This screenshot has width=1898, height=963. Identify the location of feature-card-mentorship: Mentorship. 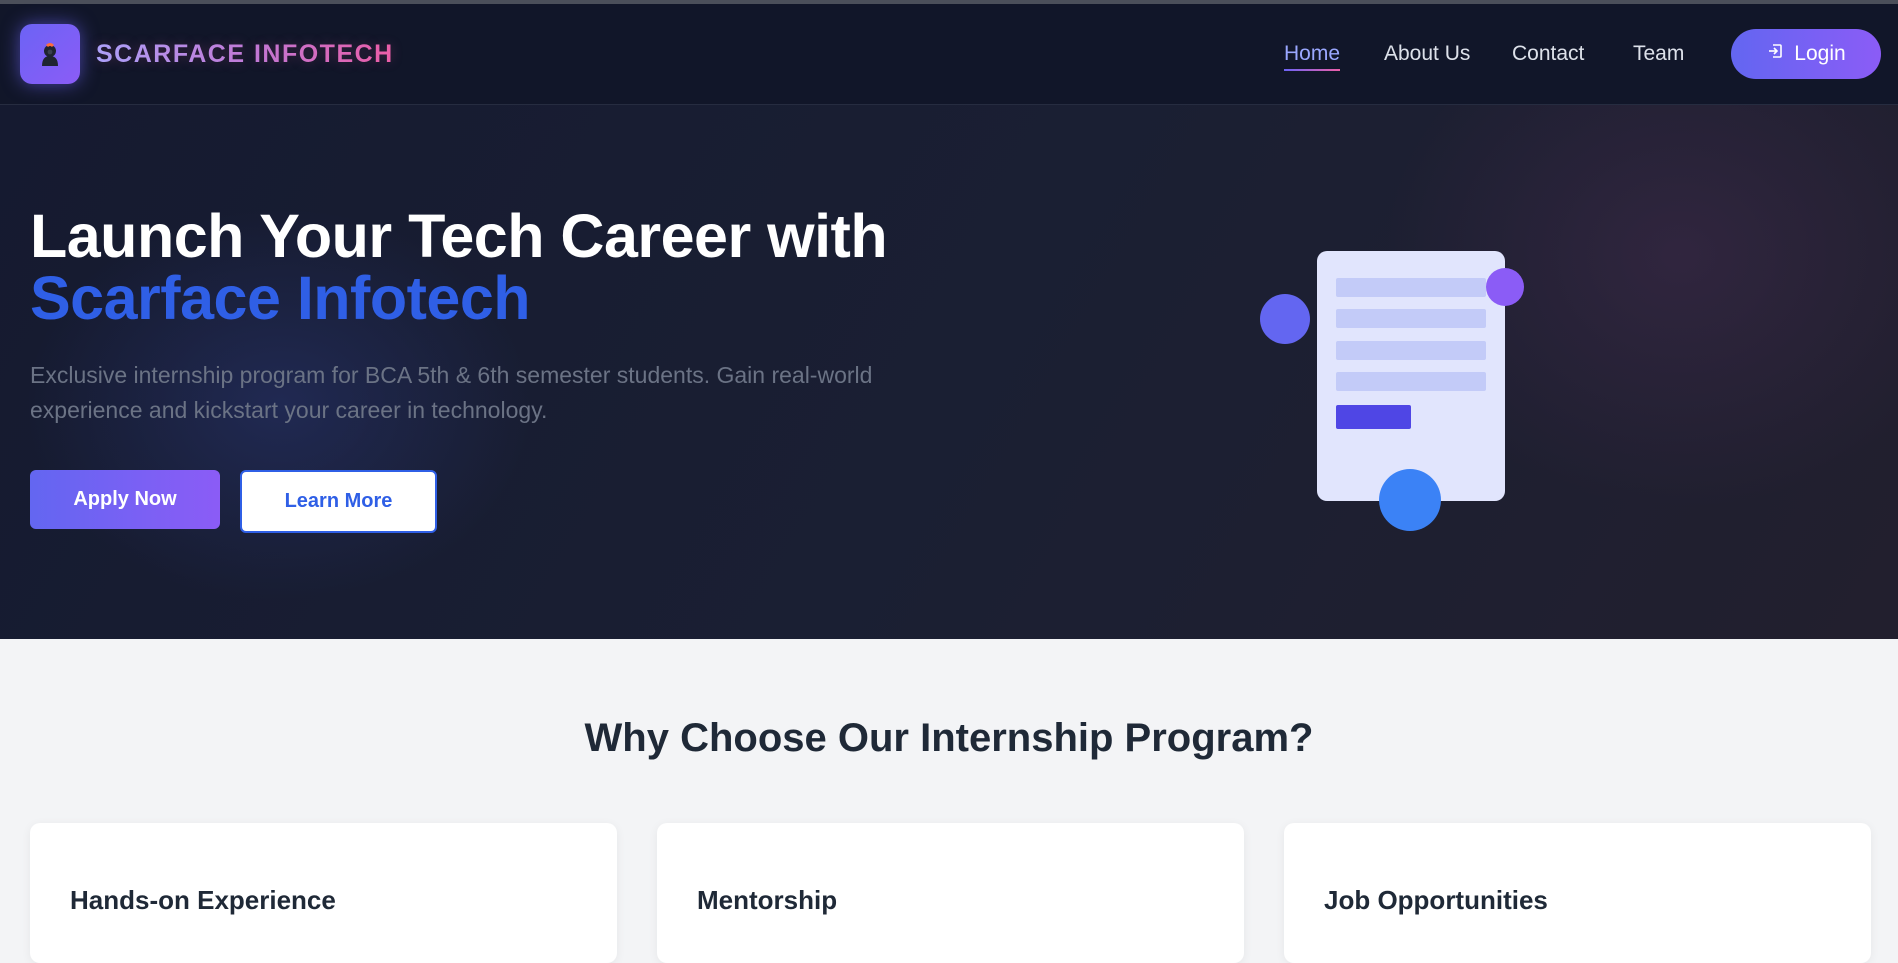
(950, 893).